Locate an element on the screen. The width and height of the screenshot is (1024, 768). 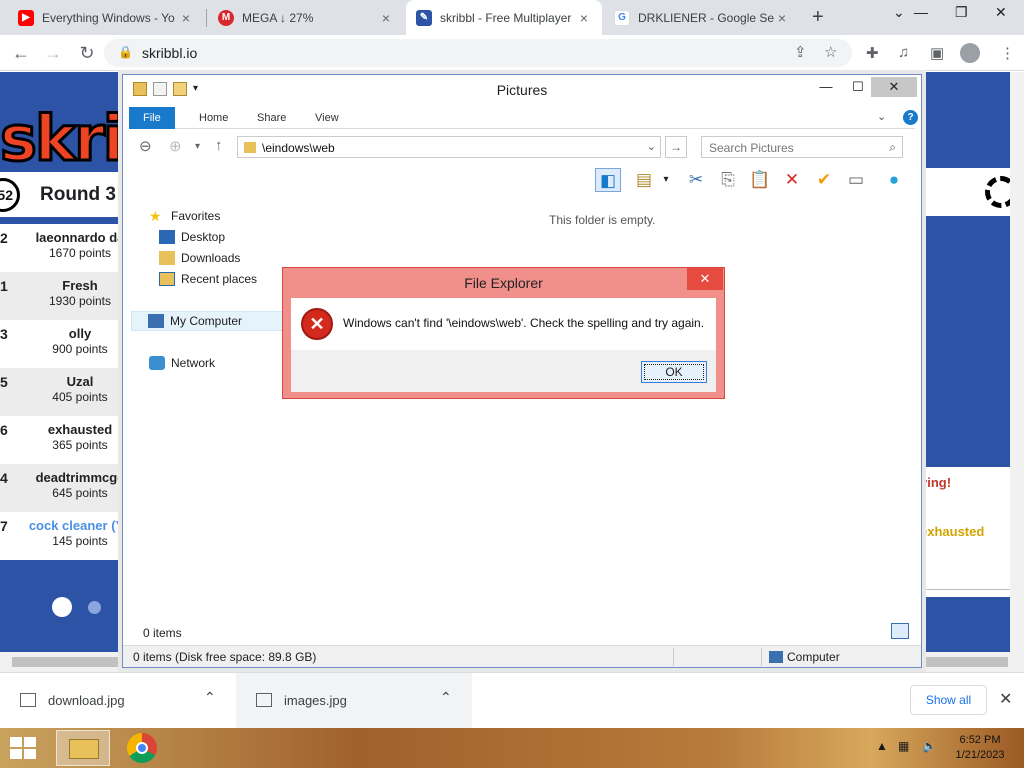
media-control-icon: ♫ is located at coordinates (903, 52).